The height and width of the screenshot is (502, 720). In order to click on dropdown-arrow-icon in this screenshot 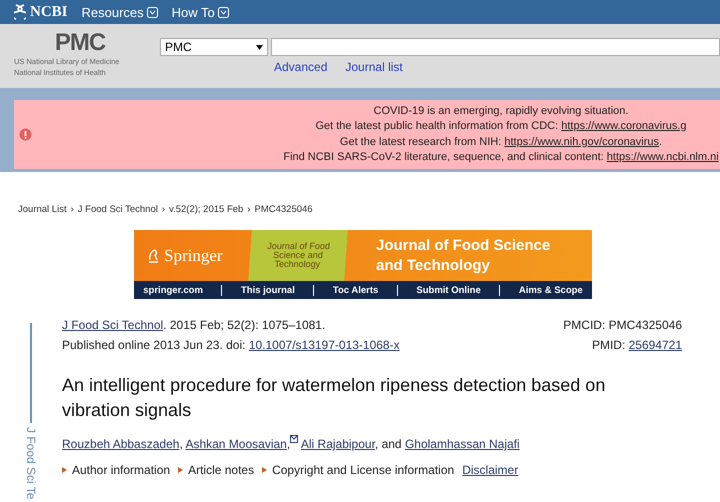, I will do `click(259, 47)`.